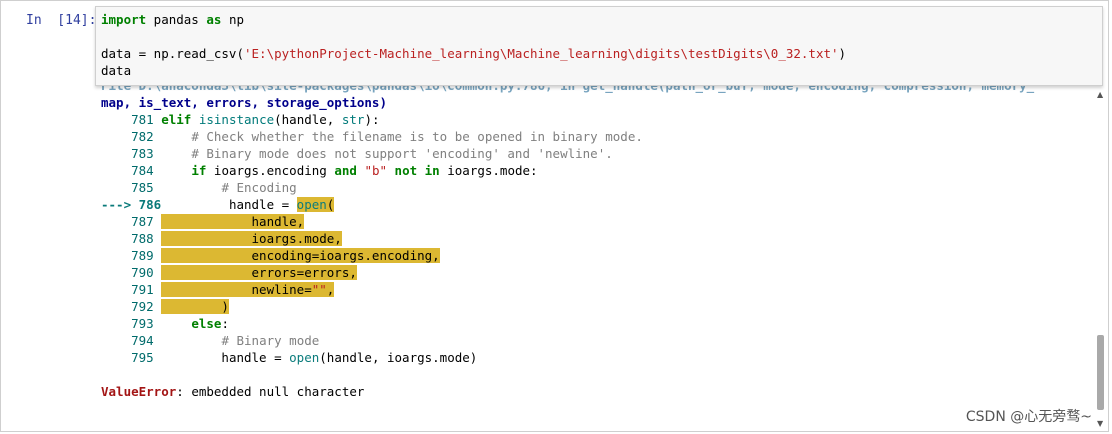  I want to click on traceback-line: 791 newline="",, so click(218, 289).